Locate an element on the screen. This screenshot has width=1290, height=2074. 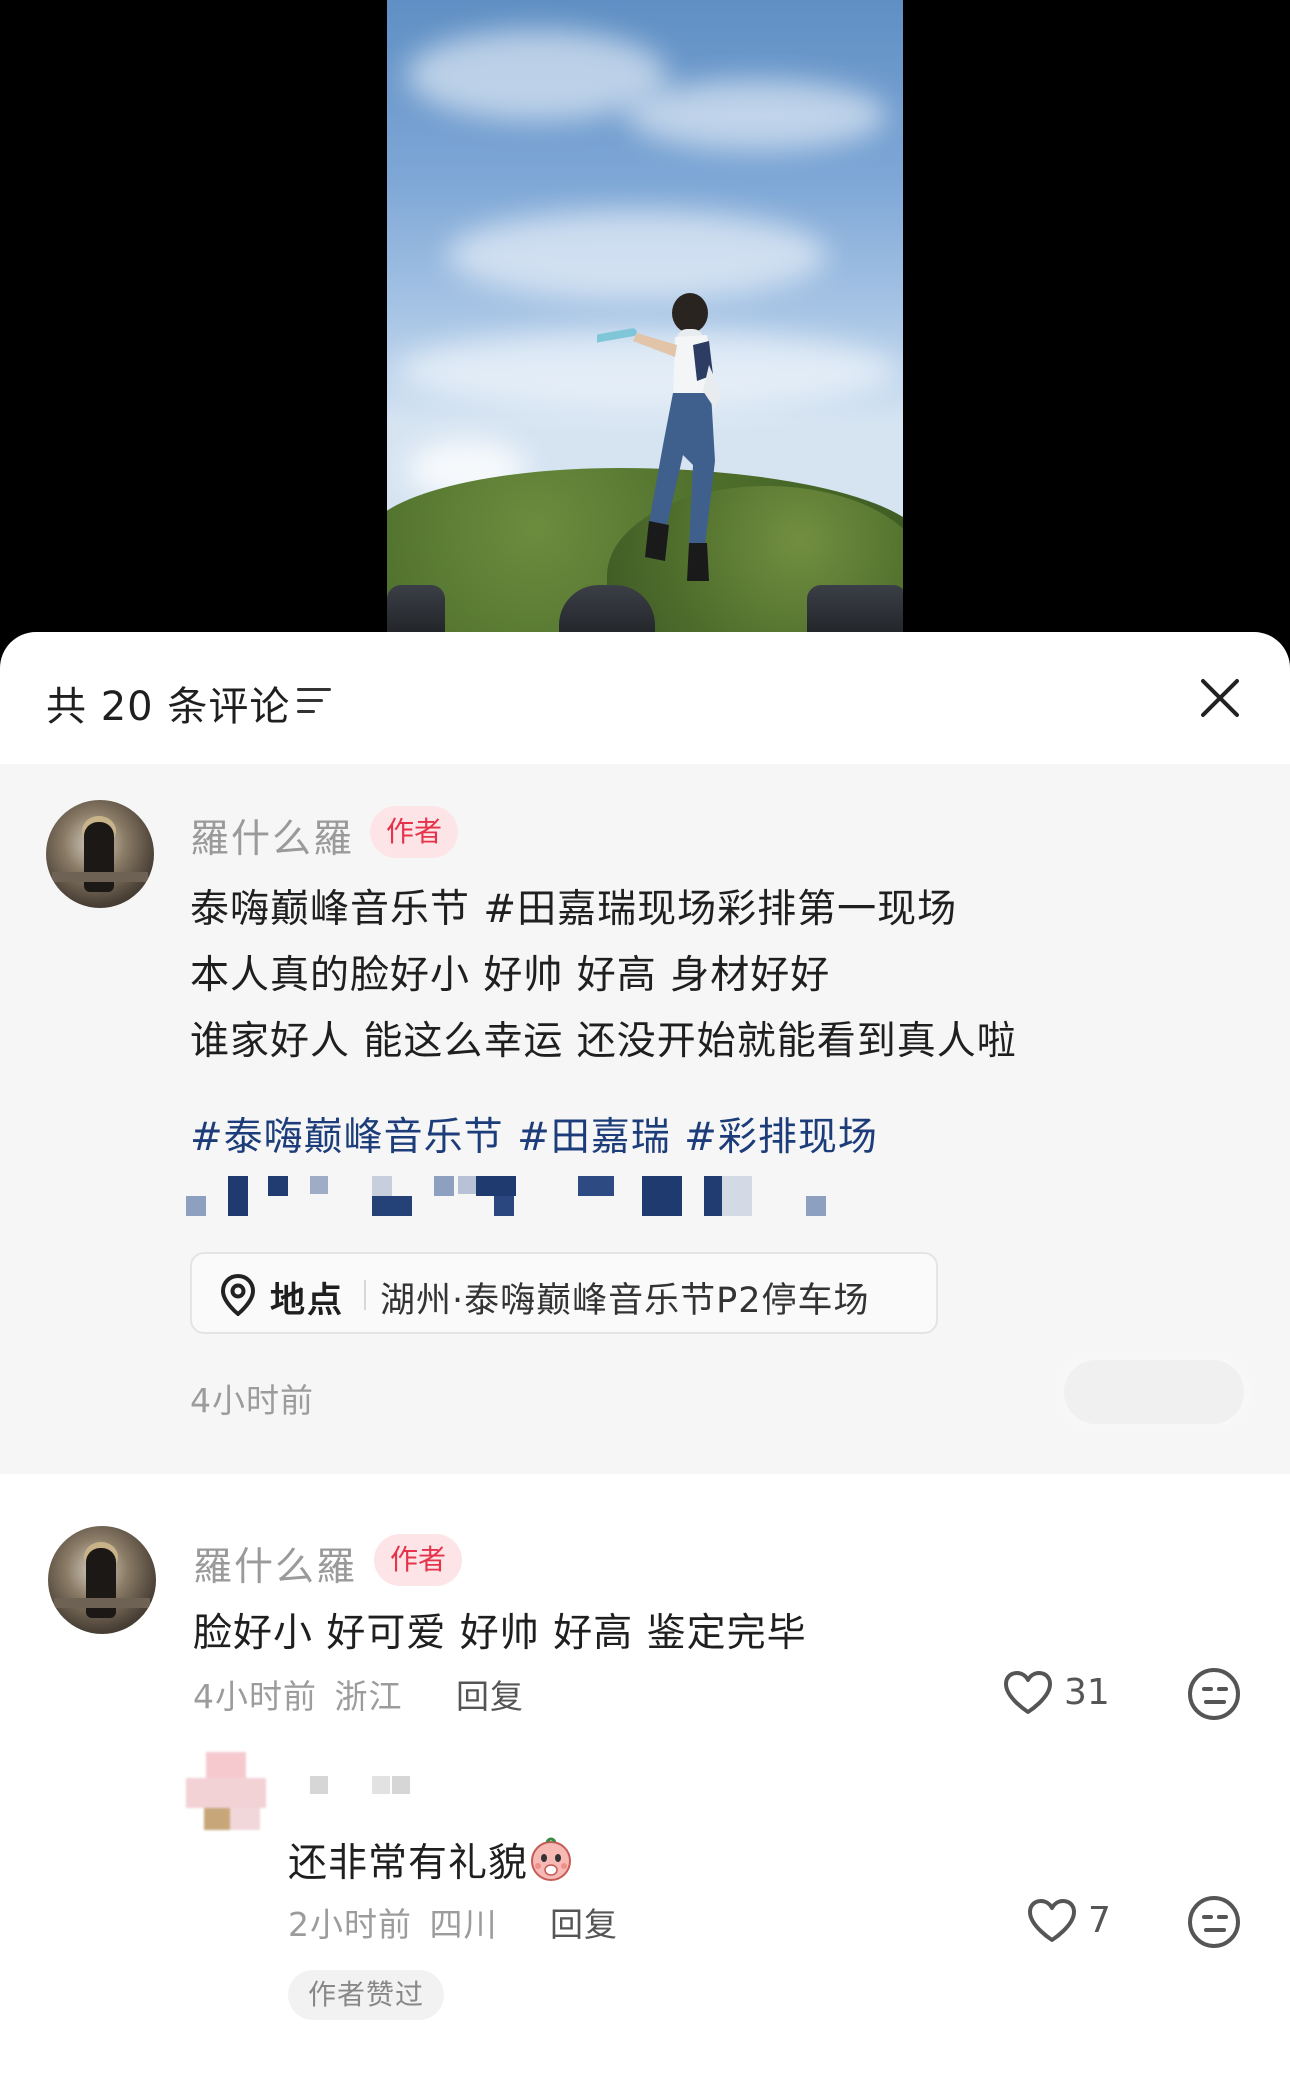
author-name: 羅什么羅 is located at coordinates (272, 836).